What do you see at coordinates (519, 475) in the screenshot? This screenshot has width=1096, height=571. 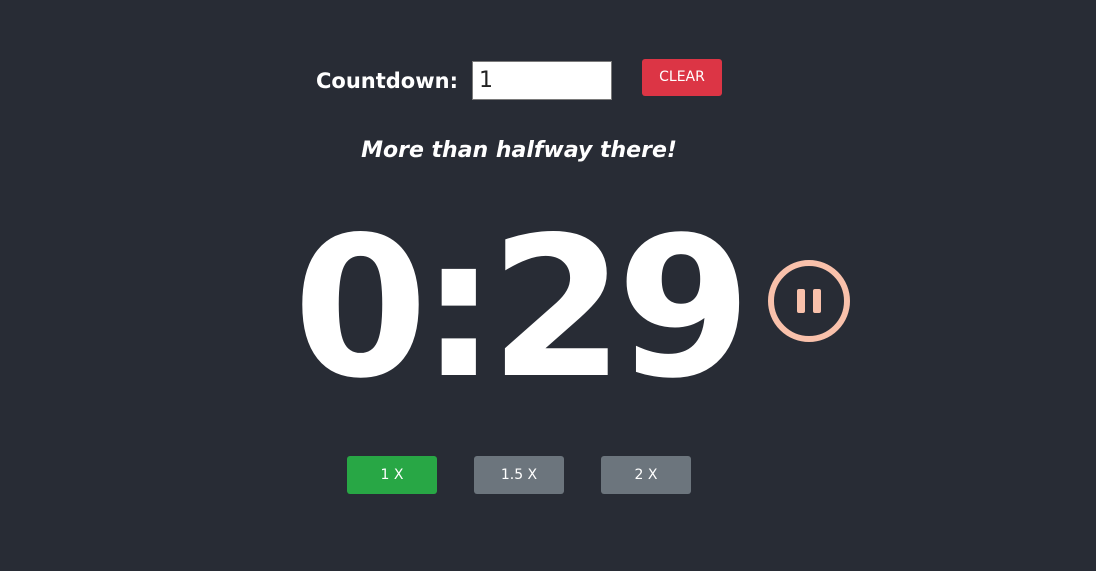 I see `speed-1-5x-button: 1.5 X` at bounding box center [519, 475].